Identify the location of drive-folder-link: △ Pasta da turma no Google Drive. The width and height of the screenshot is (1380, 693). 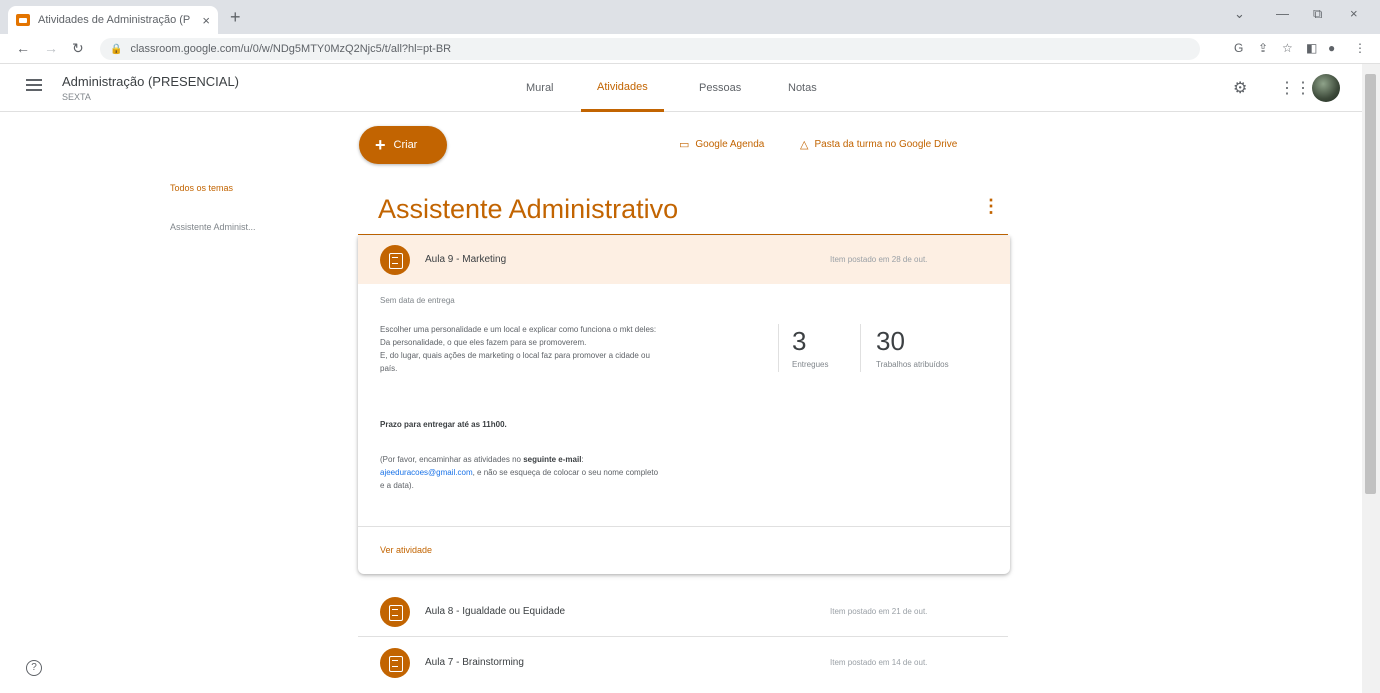
(878, 144).